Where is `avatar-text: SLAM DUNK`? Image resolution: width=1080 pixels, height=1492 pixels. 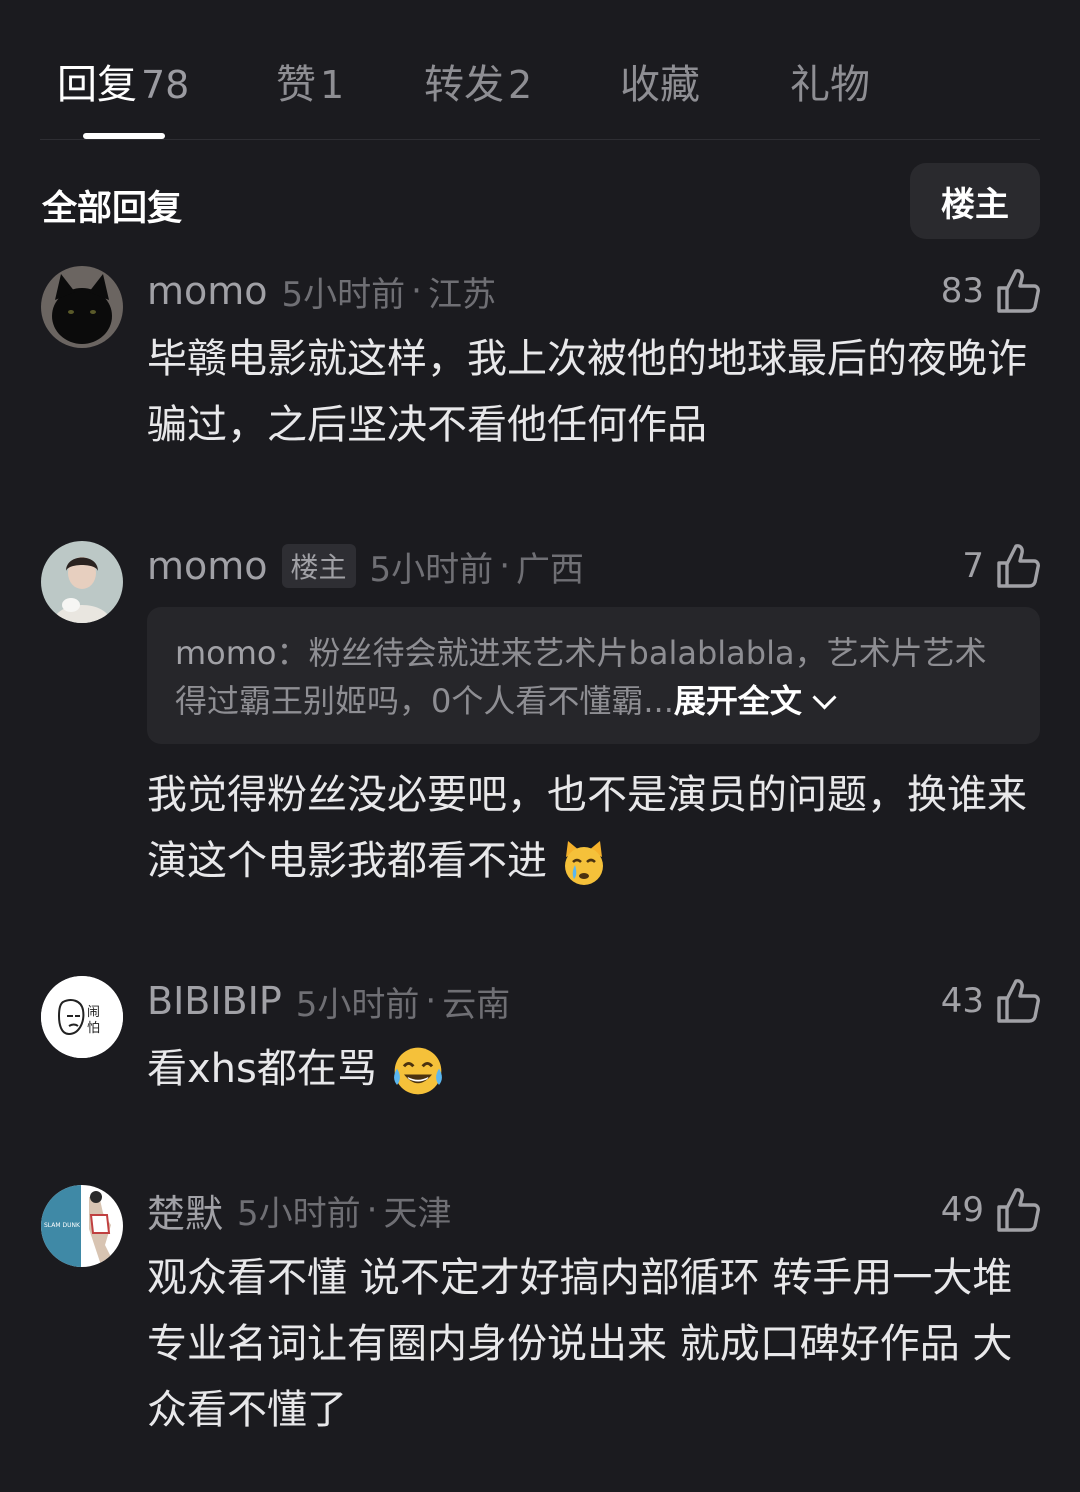 avatar-text: SLAM DUNK is located at coordinates (62, 1225).